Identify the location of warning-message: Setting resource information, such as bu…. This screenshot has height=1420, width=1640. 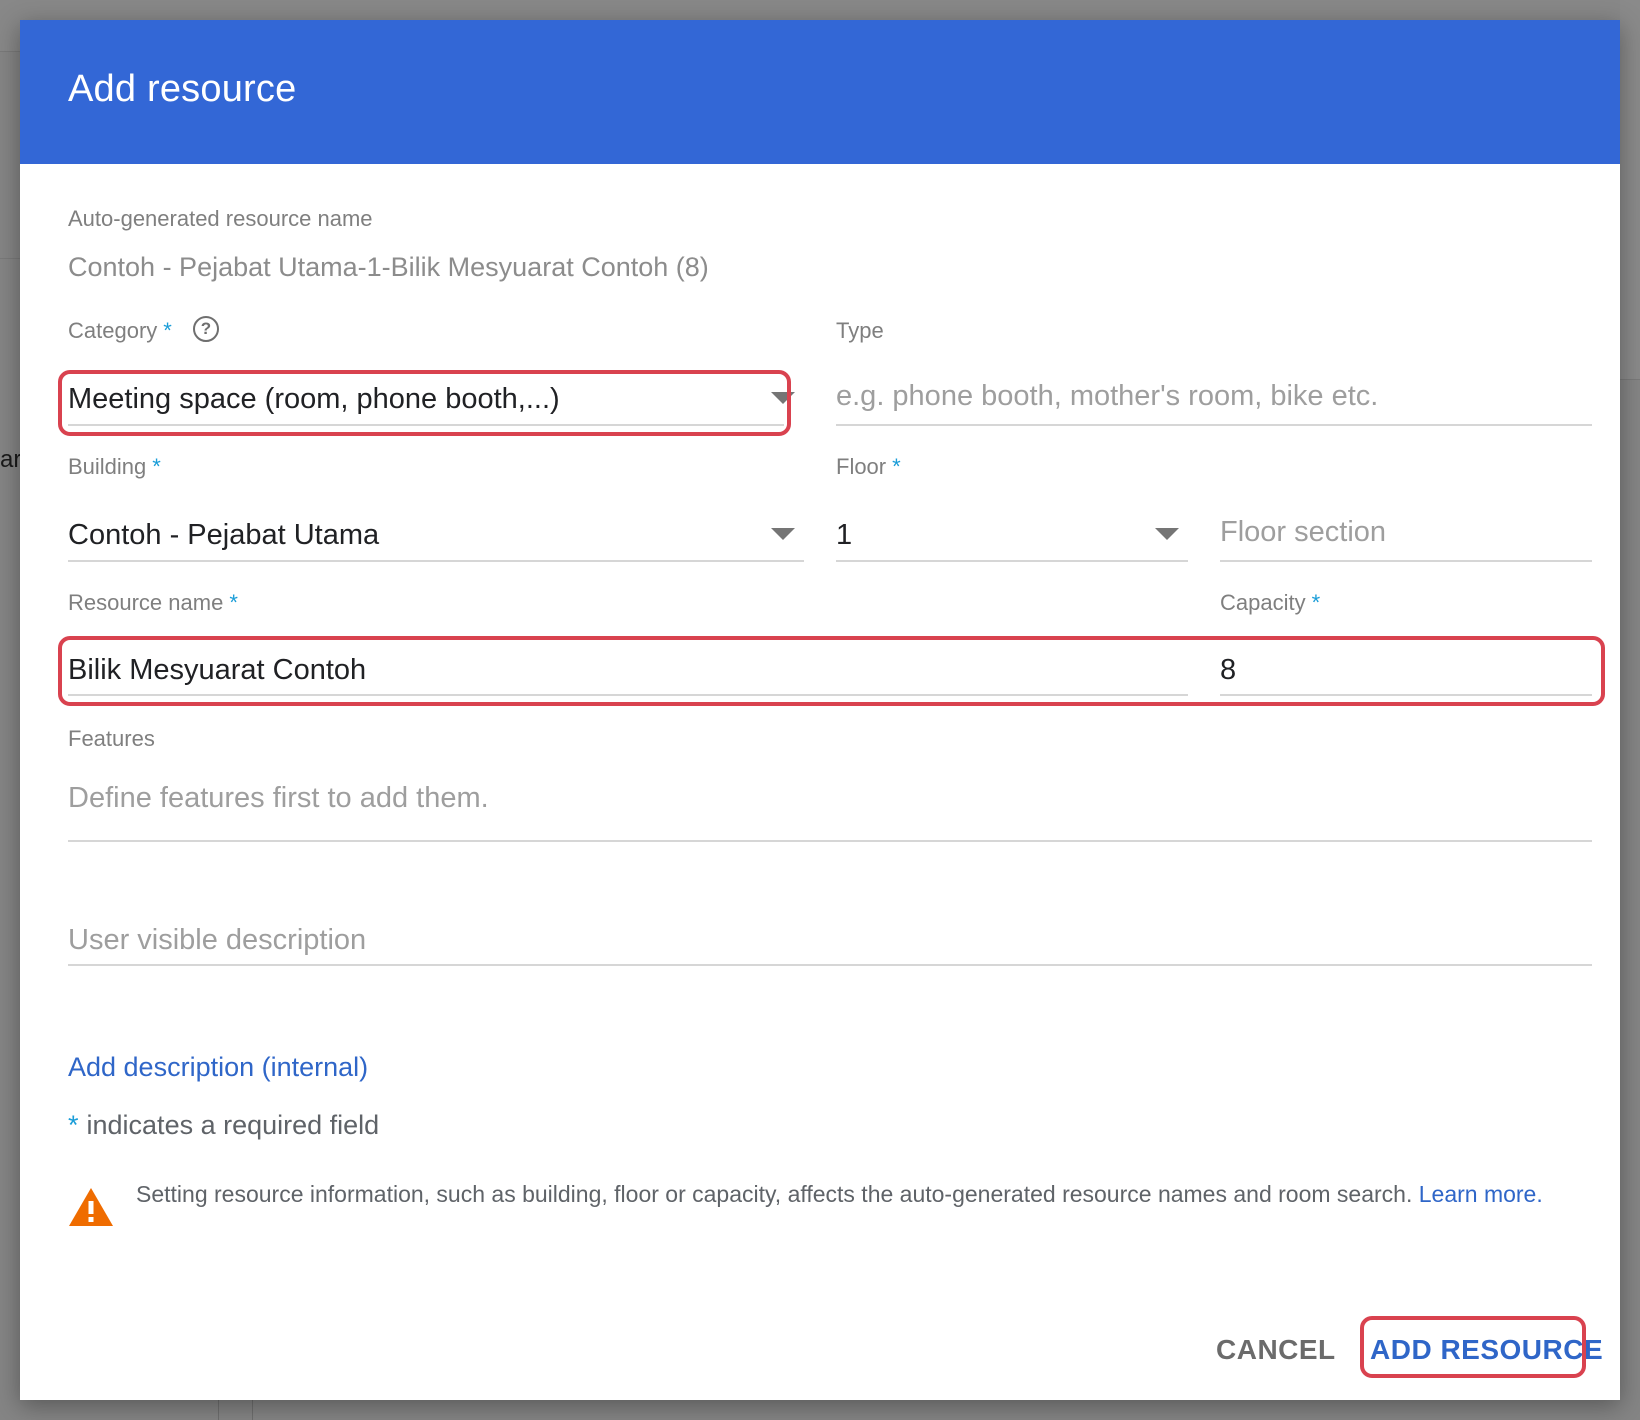
(856, 1194).